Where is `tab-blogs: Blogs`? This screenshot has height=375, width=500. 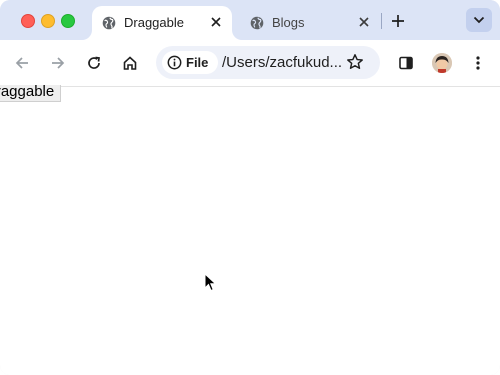
tab-blogs: Blogs is located at coordinates (310, 23).